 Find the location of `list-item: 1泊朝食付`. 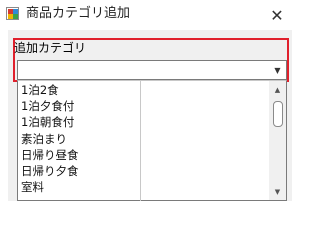

list-item: 1泊朝食付 is located at coordinates (79, 122).